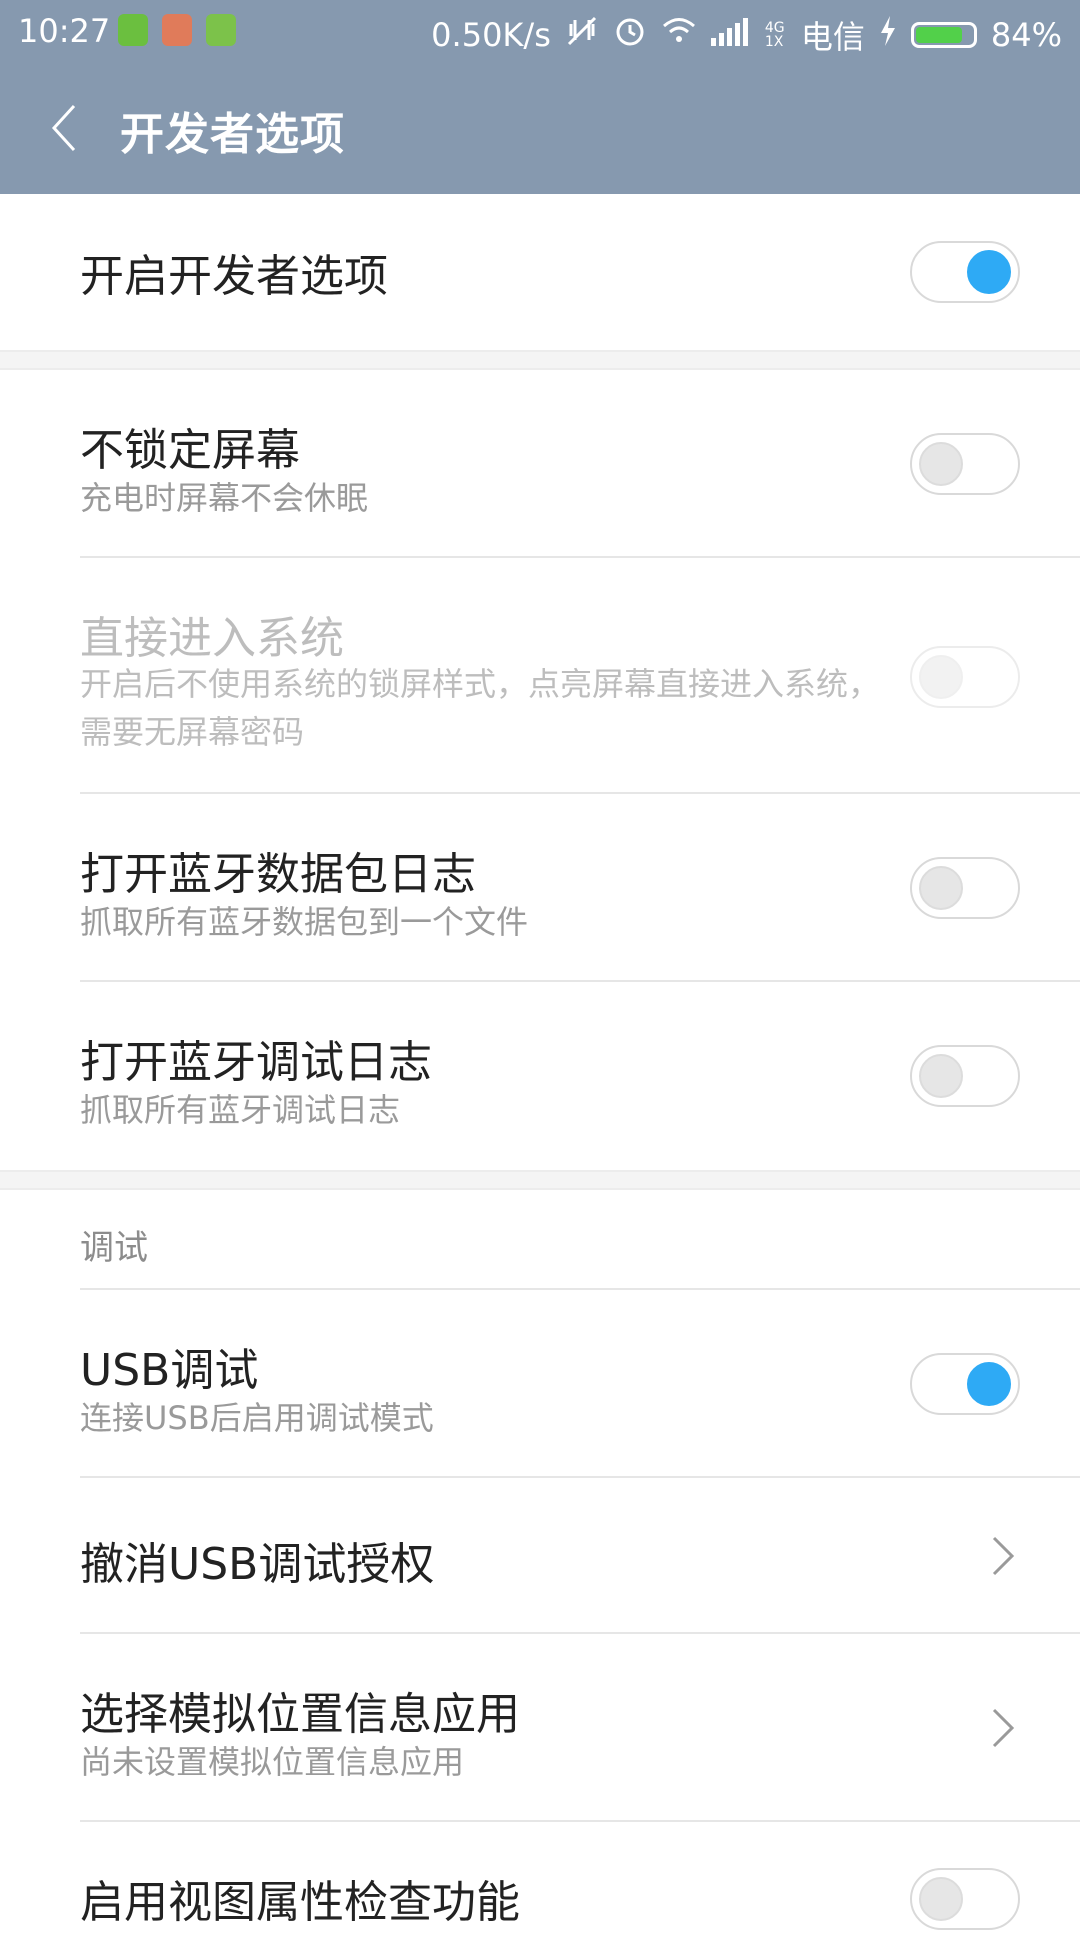 This screenshot has height=1942, width=1080. I want to click on network-type: 4G 1X, so click(774, 35).